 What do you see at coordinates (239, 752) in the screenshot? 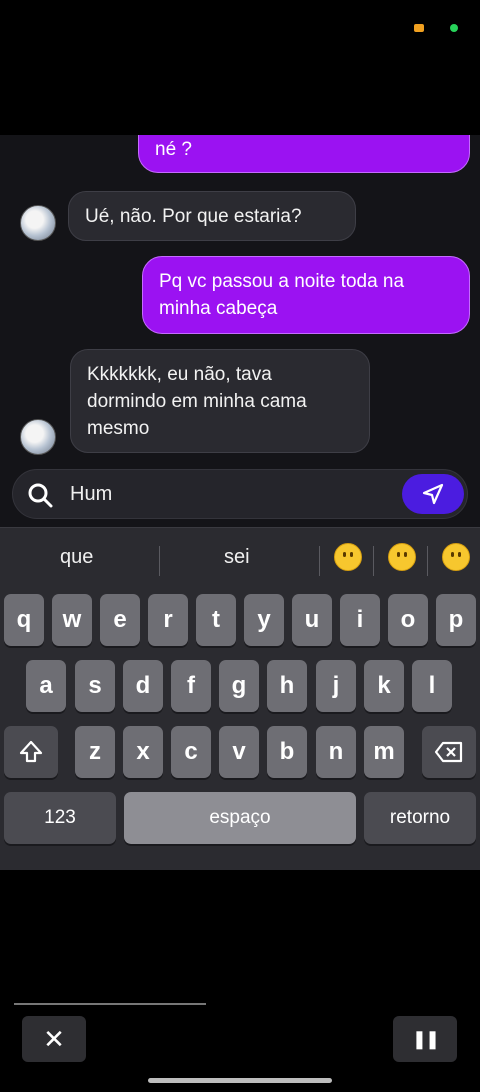
I see `key-v: v` at bounding box center [239, 752].